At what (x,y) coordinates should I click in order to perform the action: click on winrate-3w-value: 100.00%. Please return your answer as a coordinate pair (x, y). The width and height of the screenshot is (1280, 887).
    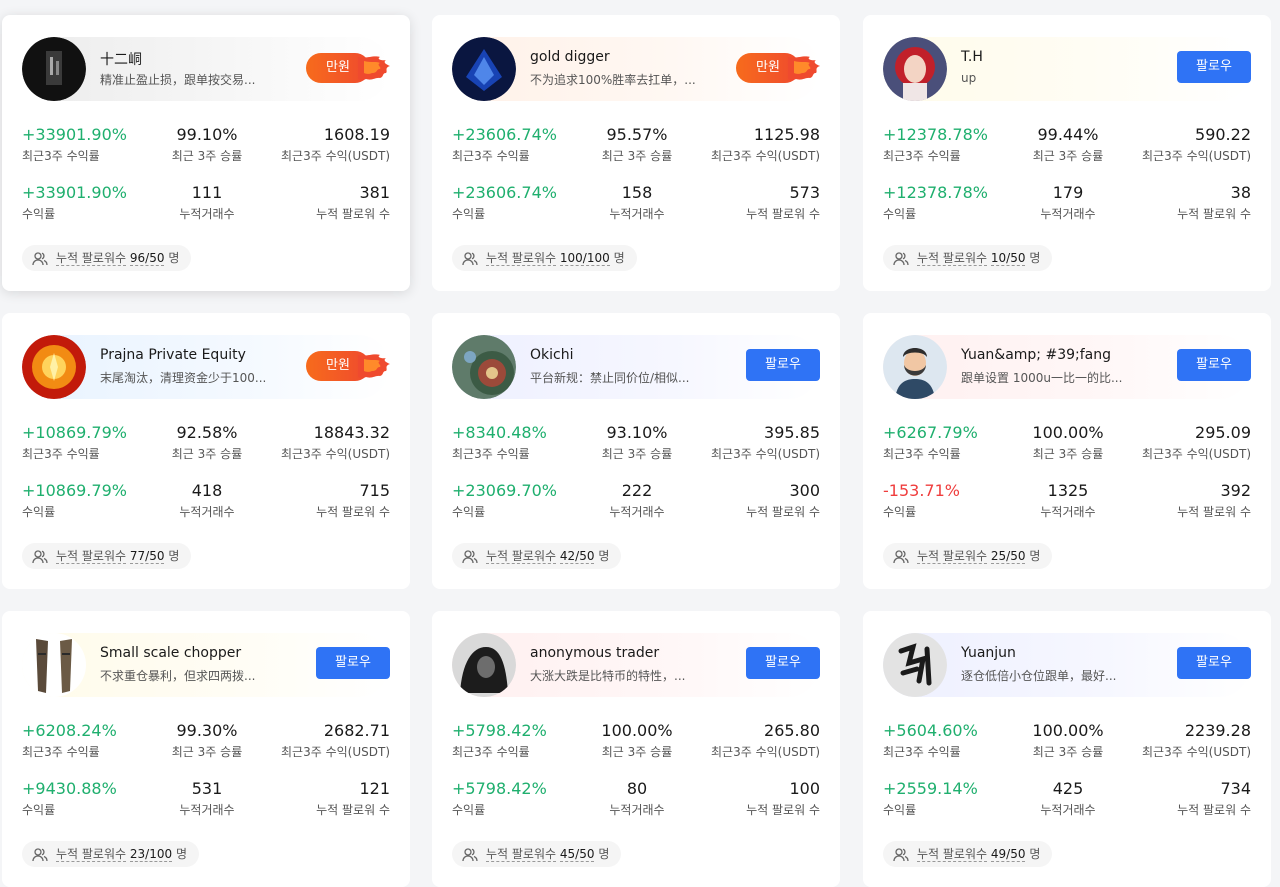
    Looking at the image, I should click on (1068, 432).